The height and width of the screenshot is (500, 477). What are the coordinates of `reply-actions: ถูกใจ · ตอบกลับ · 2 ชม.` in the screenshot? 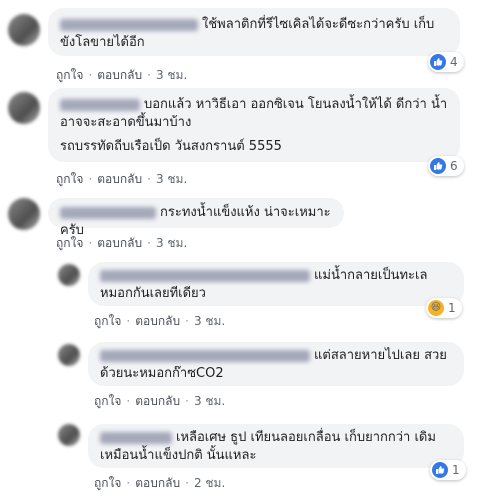 It's located at (160, 483).